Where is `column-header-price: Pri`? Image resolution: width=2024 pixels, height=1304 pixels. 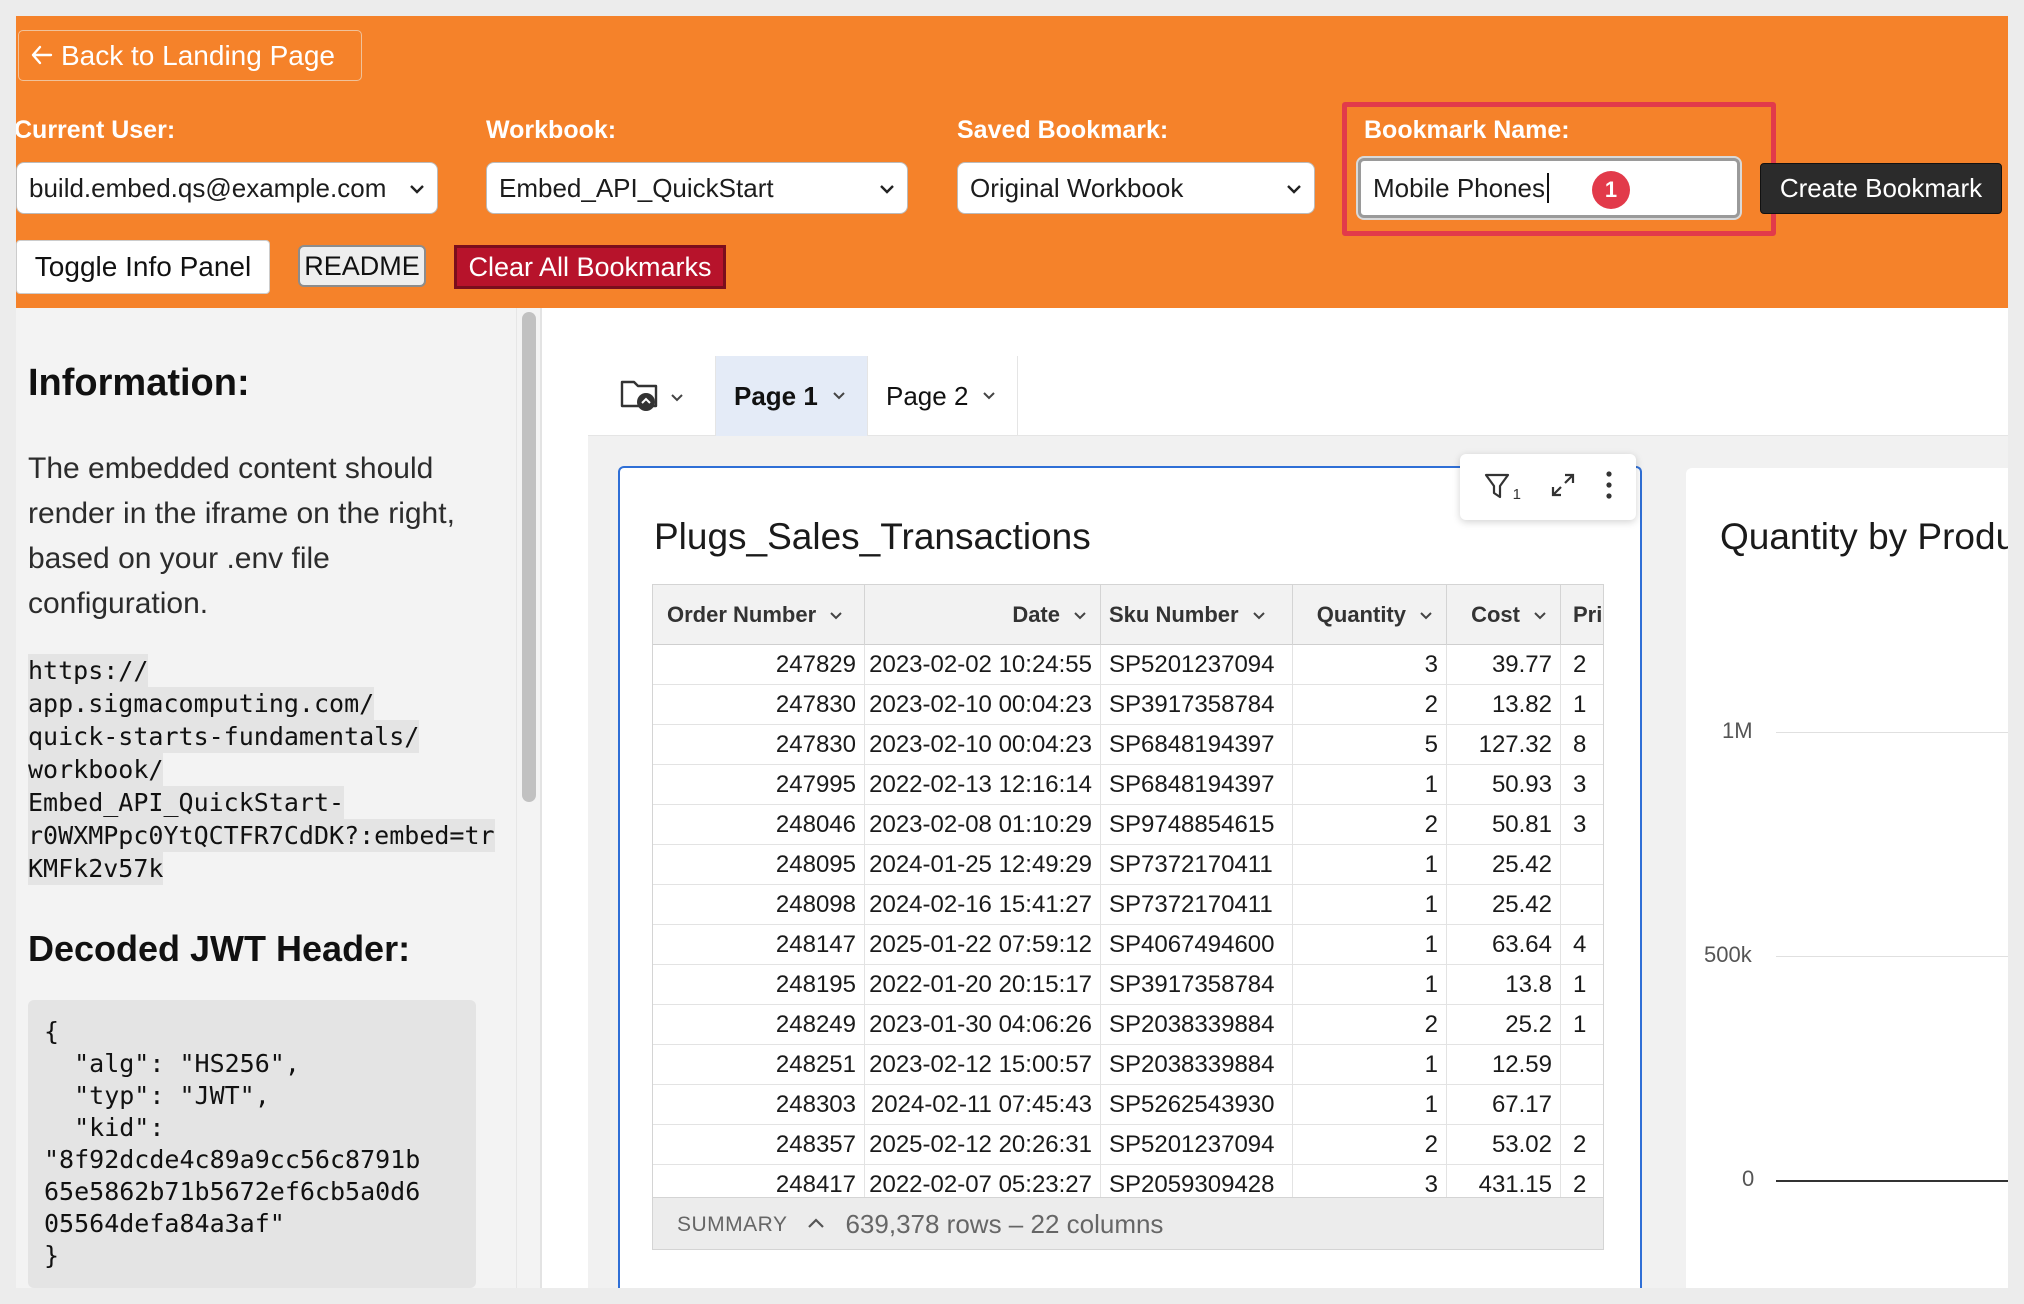 column-header-price: Pri is located at coordinates (1582, 615).